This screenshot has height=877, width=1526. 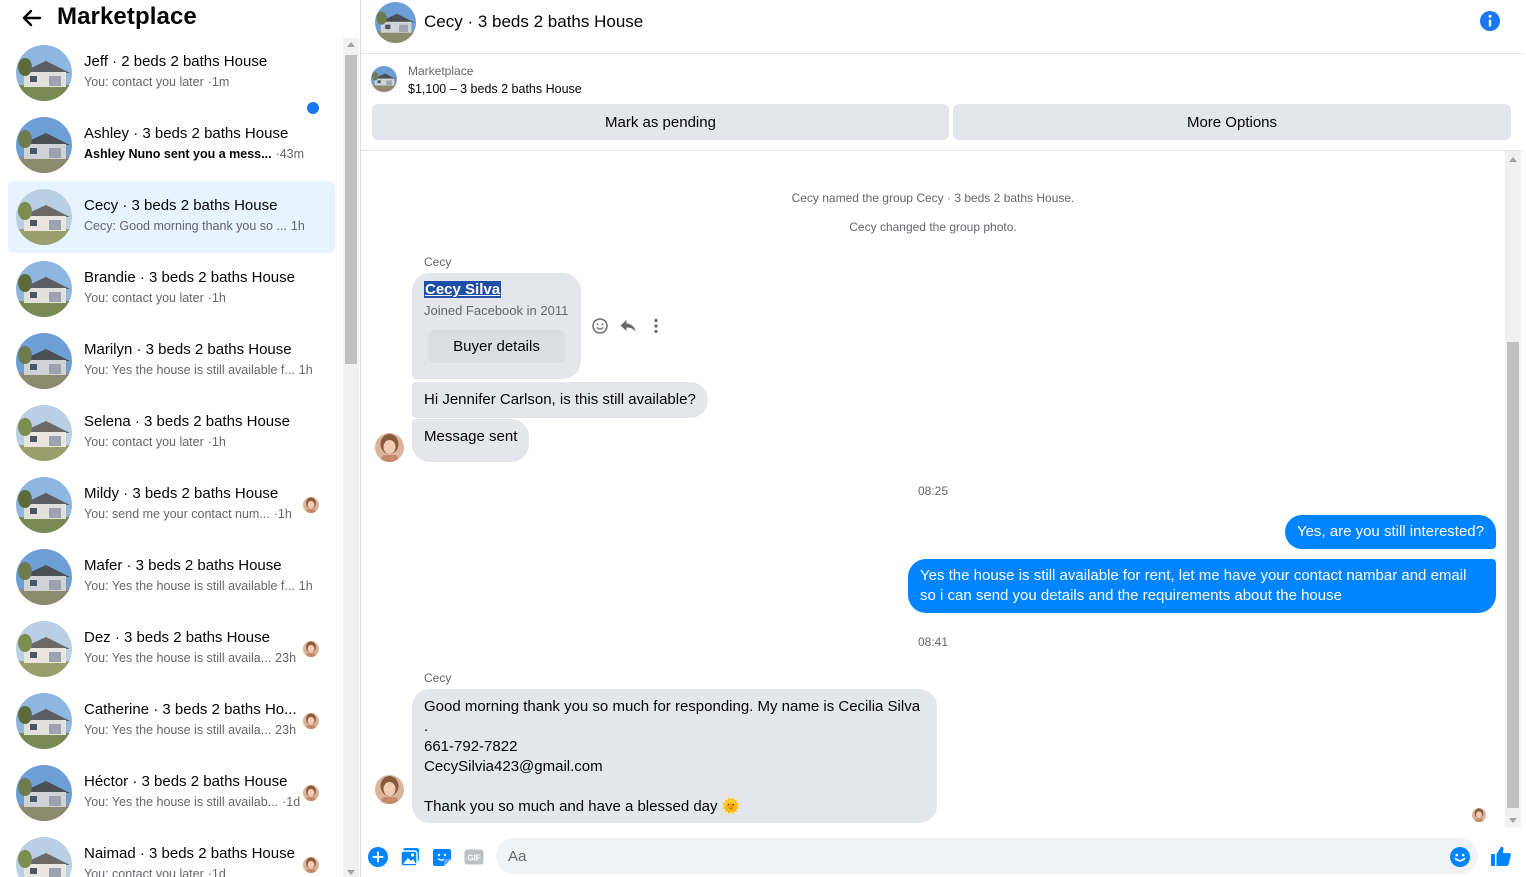 I want to click on conversation-name: Jeff · 2 beds 2 baths House, so click(x=176, y=61).